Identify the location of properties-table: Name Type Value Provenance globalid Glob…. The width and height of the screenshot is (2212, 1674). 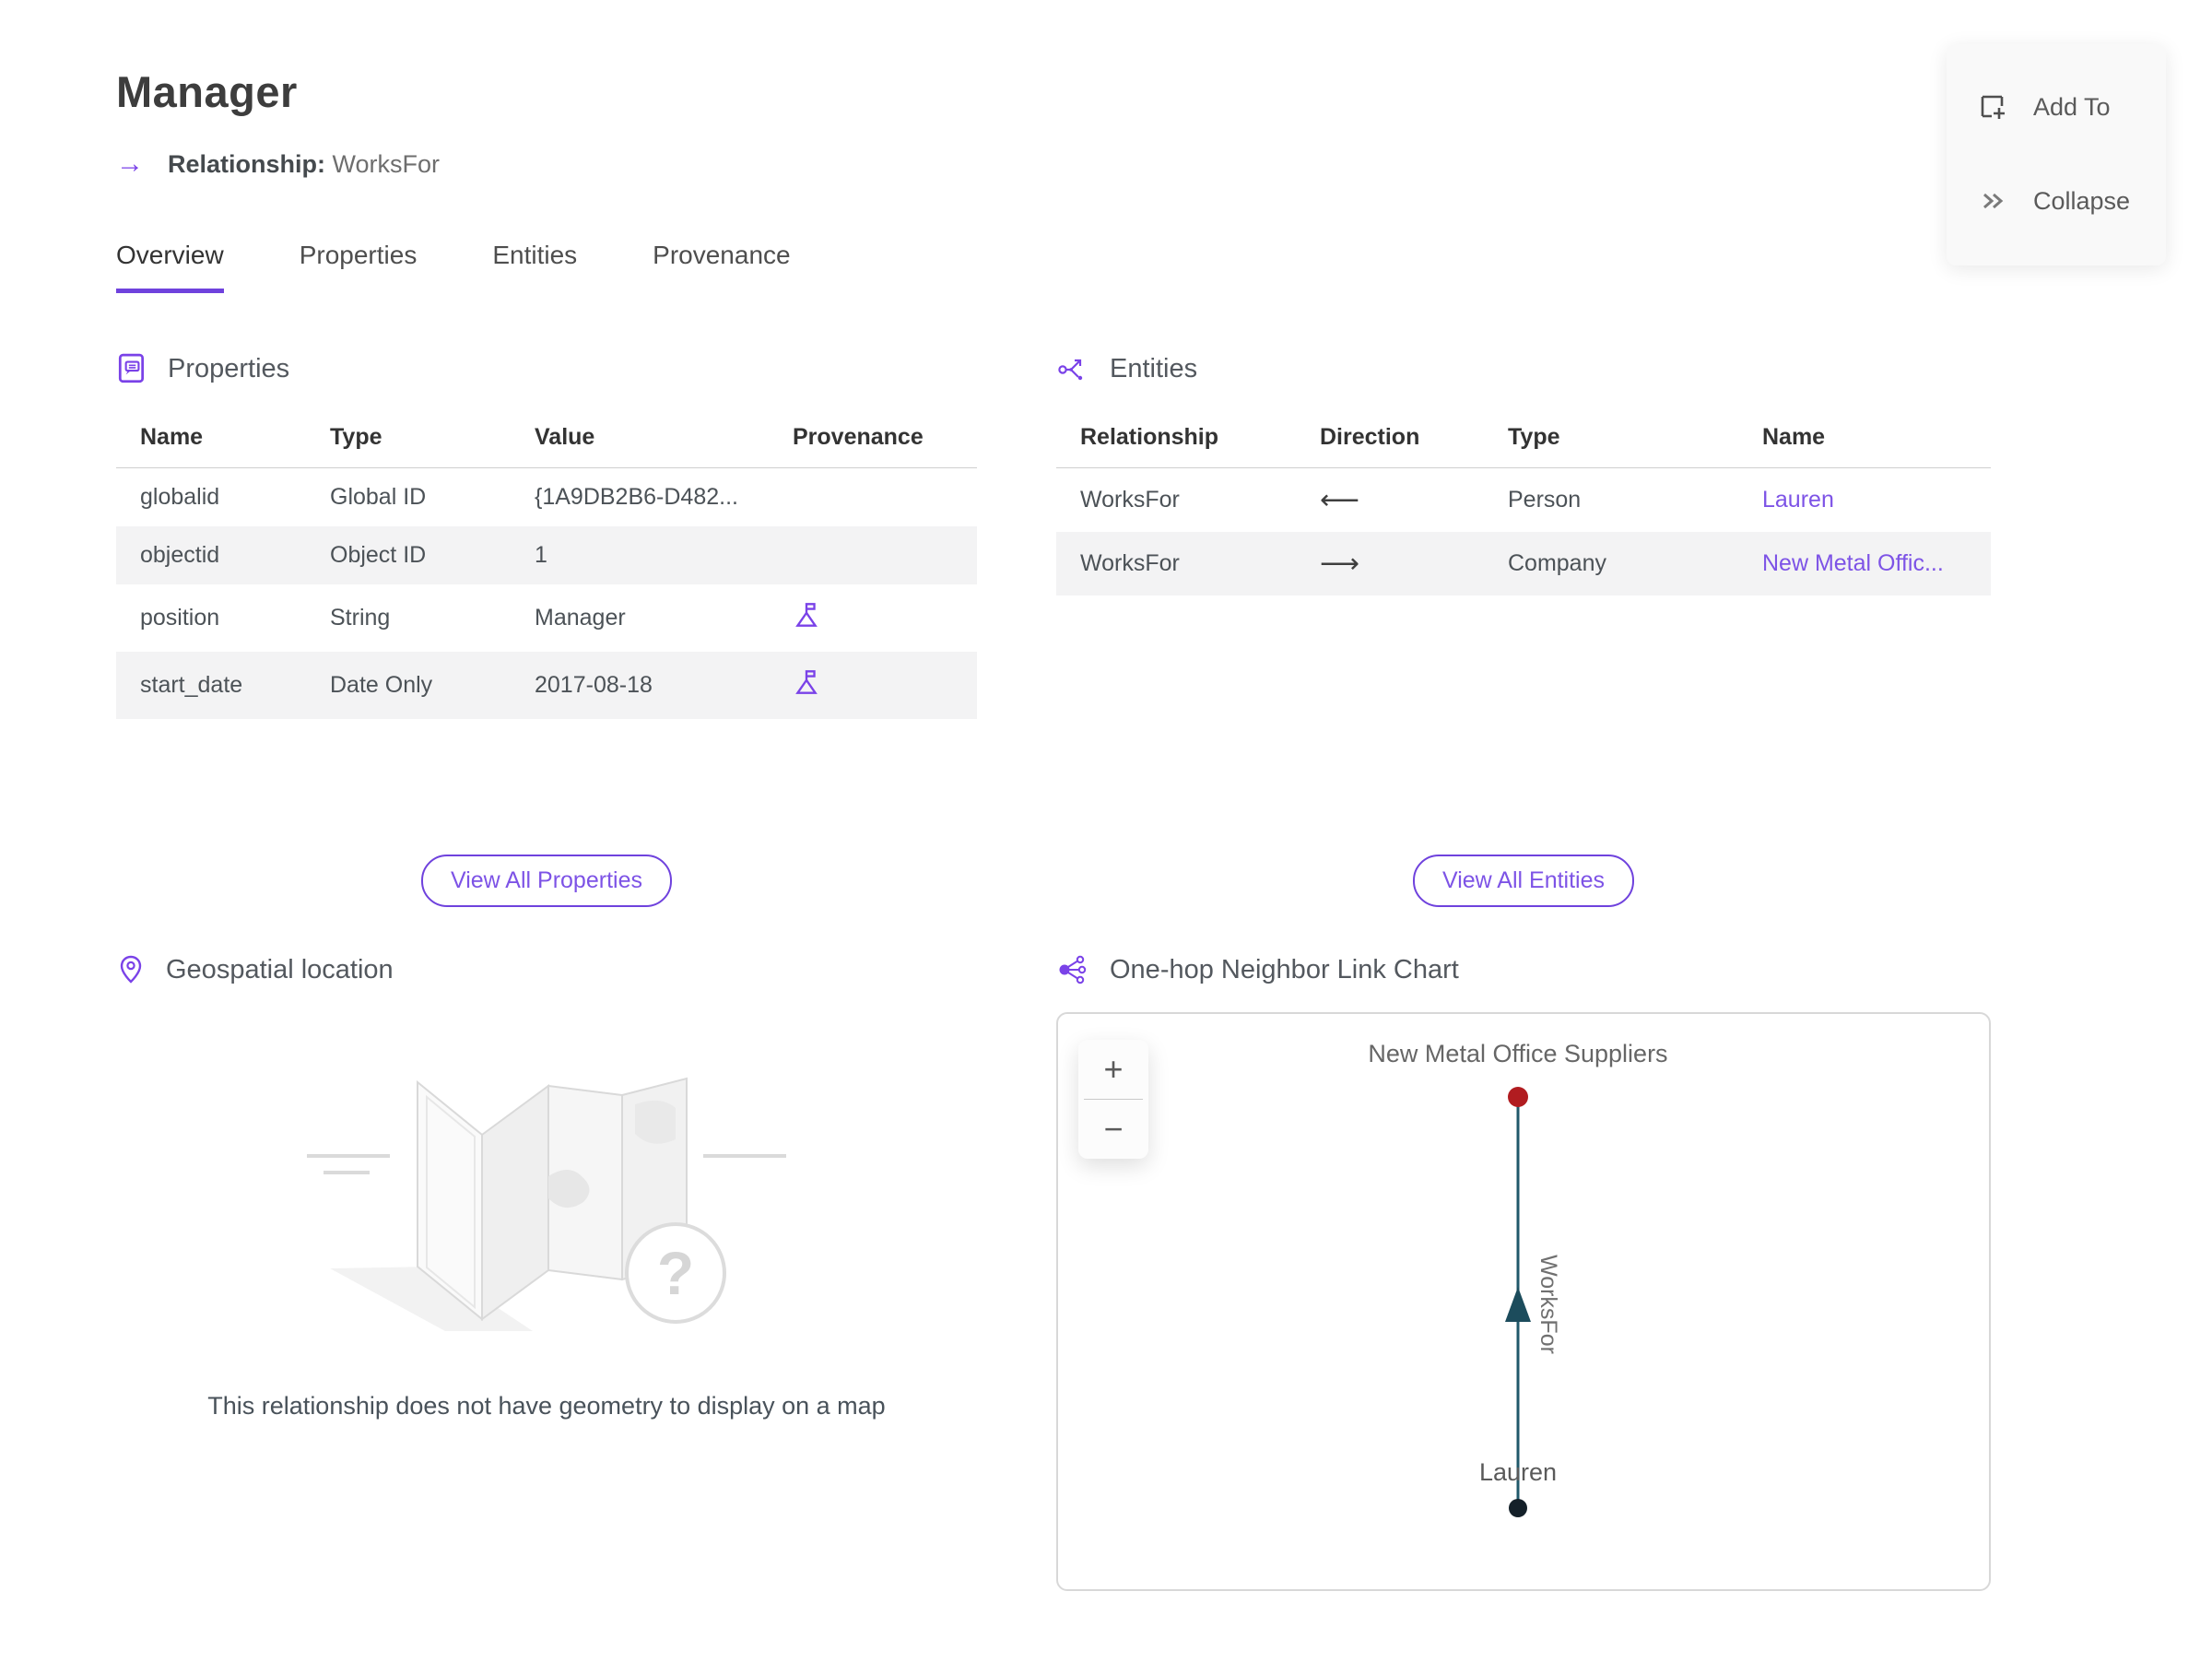
(546, 564).